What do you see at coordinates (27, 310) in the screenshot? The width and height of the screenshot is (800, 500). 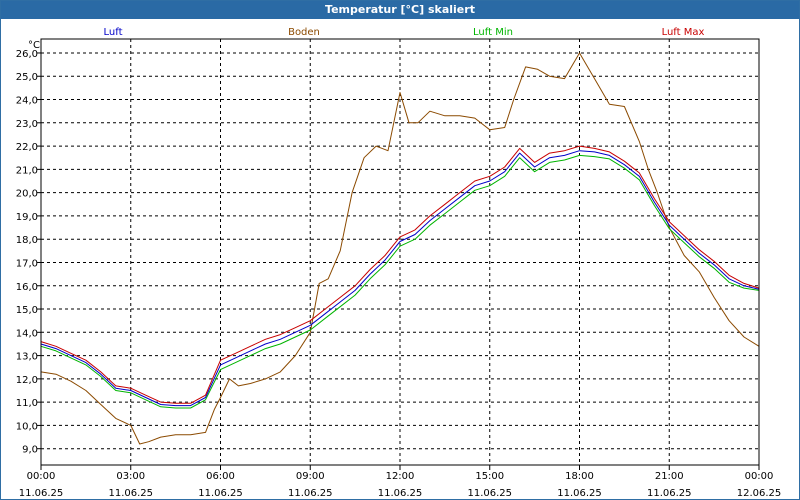 I see `y-tick-label: 15,0` at bounding box center [27, 310].